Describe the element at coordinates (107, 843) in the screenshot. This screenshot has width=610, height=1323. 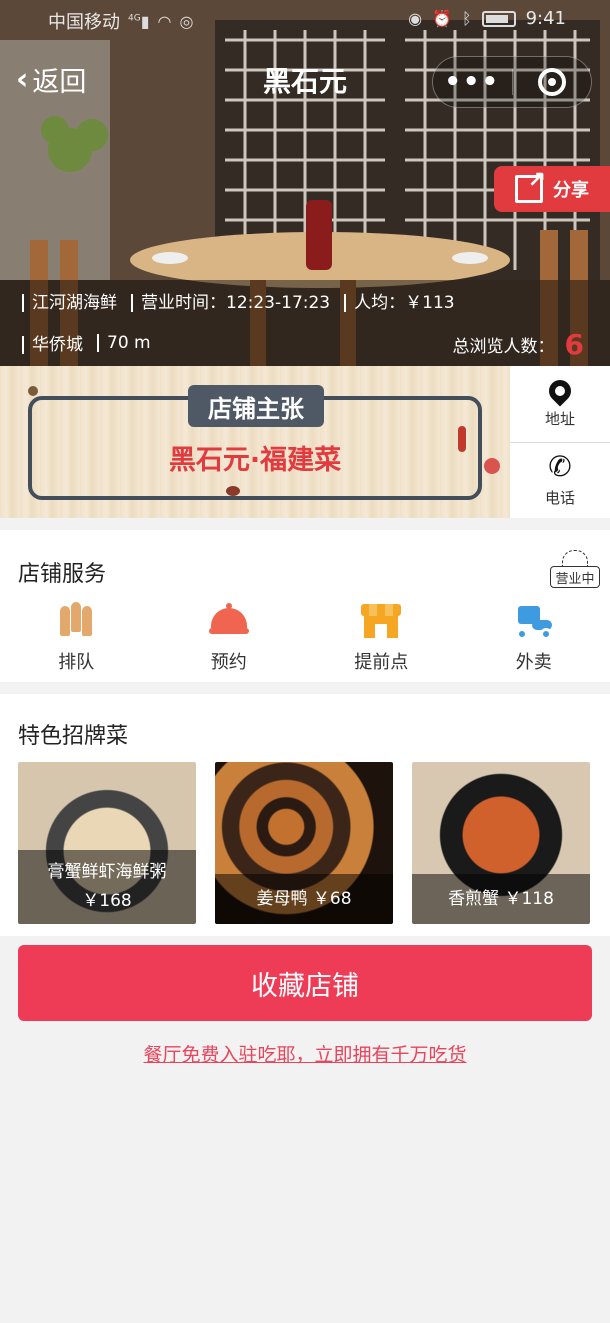
I see `dish-card: 膏蟹鲜虾海鲜粥 ￥168` at that location.